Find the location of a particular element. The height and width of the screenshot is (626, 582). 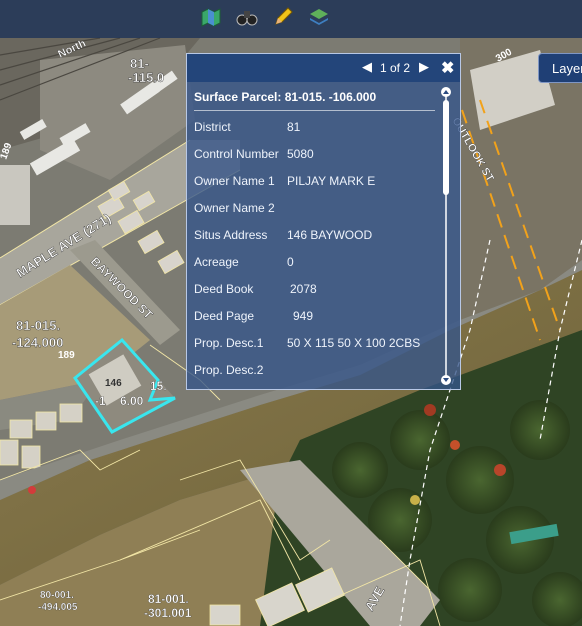

parcel-label-80b: -494.005 is located at coordinates (58, 607).